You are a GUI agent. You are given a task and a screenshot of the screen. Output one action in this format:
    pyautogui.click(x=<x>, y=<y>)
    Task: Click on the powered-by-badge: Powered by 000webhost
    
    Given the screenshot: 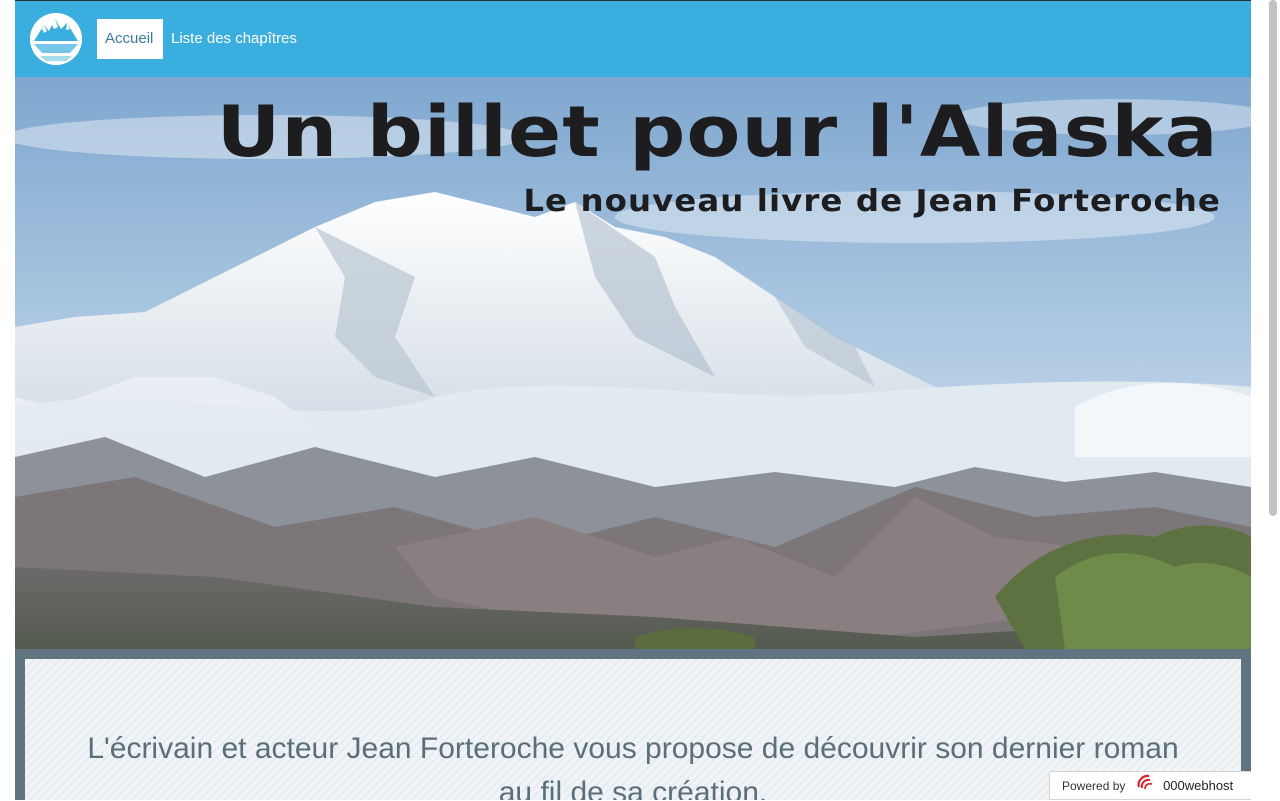 What is the action you would take?
    pyautogui.click(x=1151, y=785)
    